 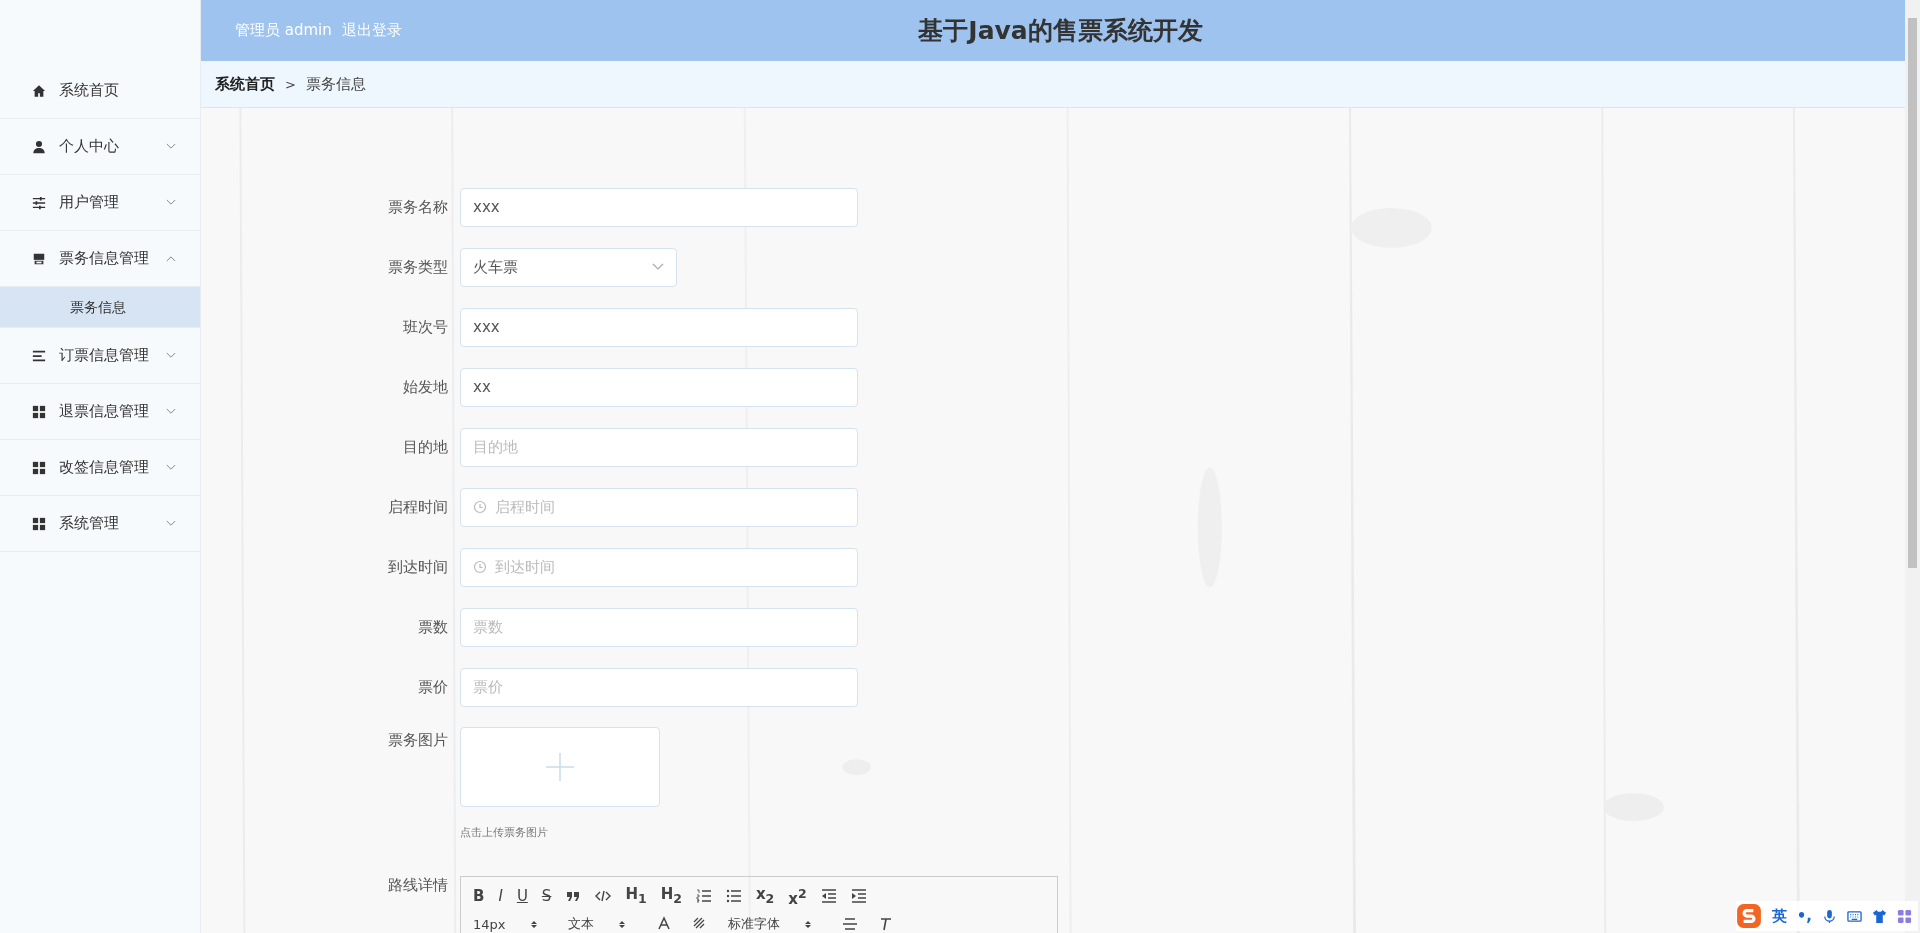 I want to click on outdent-icon, so click(x=828, y=896).